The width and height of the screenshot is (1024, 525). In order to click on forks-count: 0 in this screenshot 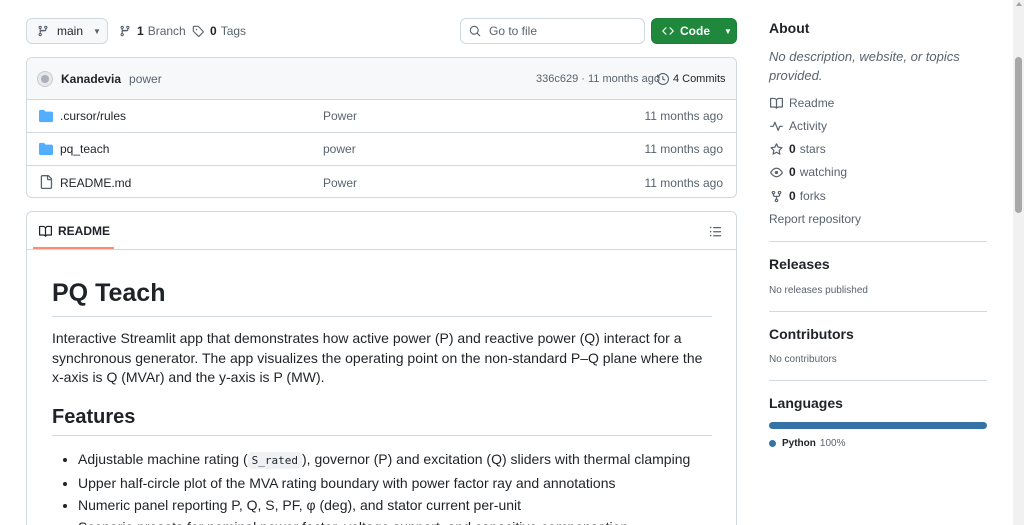, I will do `click(792, 196)`.